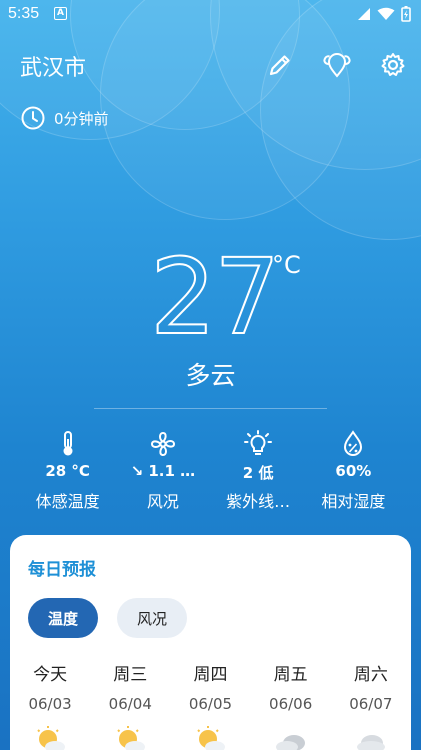  I want to click on wifi-icon, so click(386, 13).